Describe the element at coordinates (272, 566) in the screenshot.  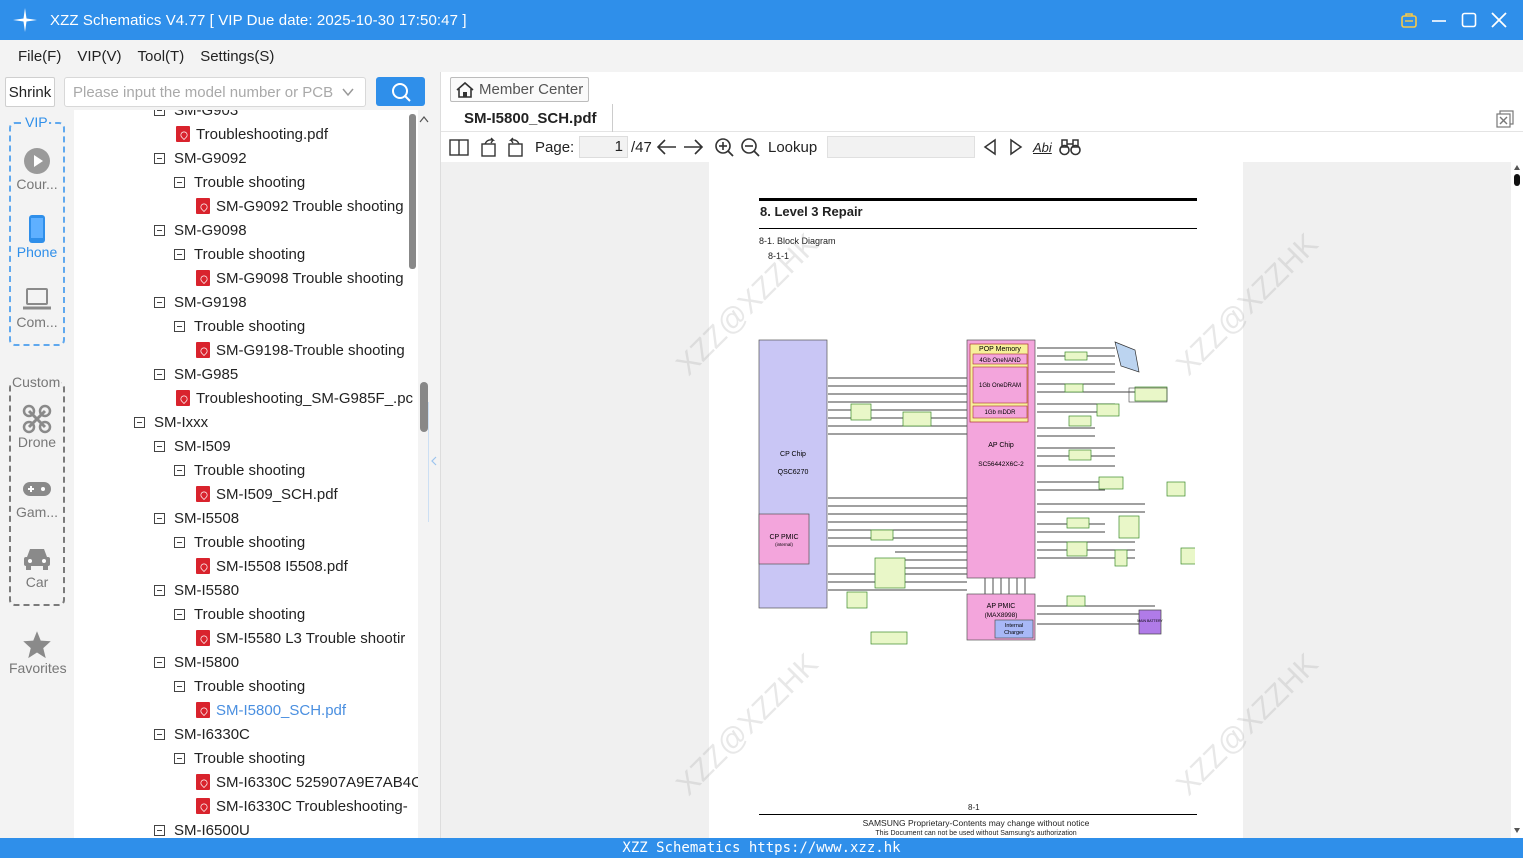
I see `tree-item-file: SM-I5508 I5508.pdf` at that location.